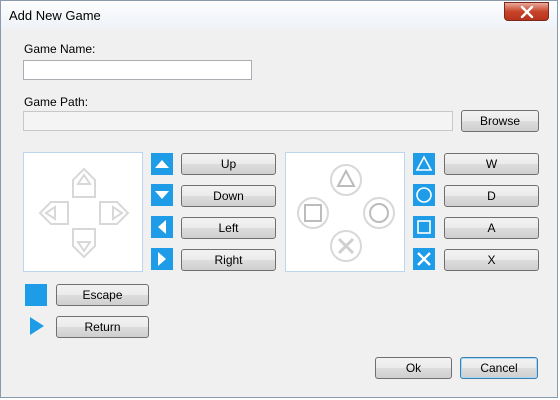  I want to click on play-icon, so click(36, 326).